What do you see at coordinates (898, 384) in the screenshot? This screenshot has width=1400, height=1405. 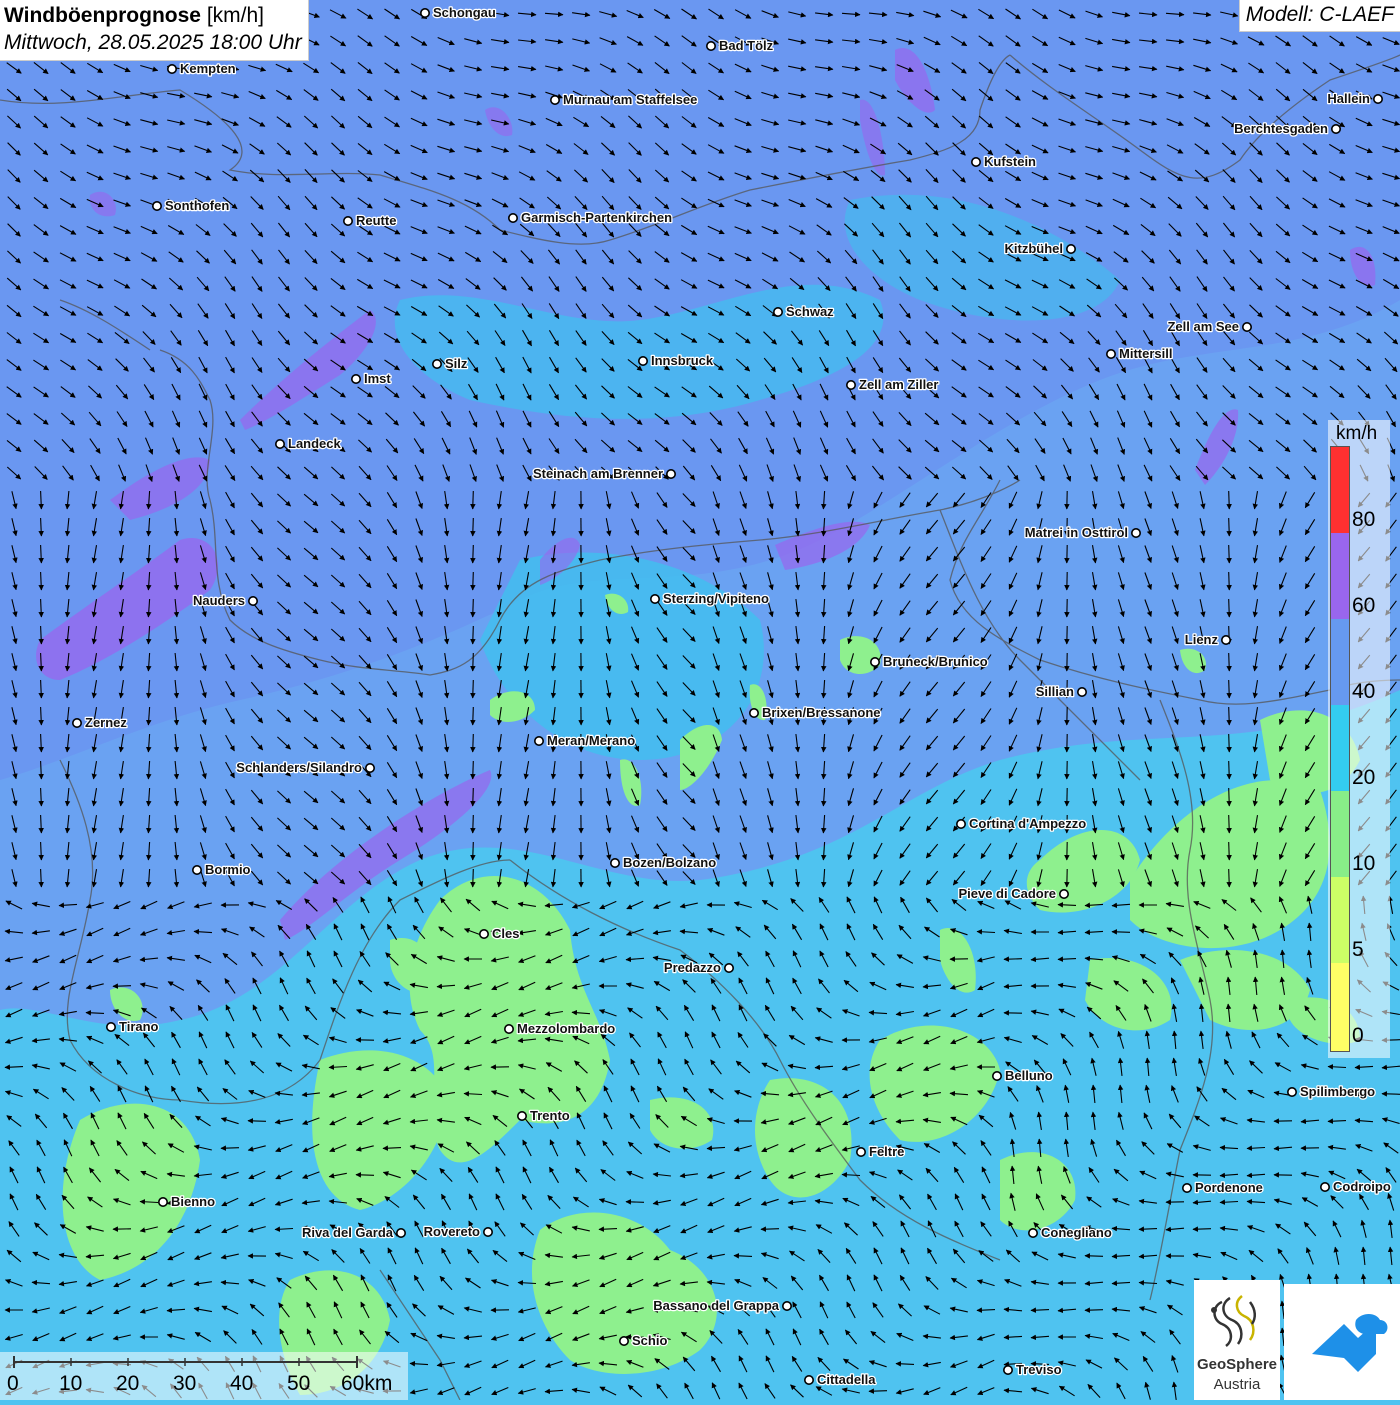 I see `place-label: Zell am Ziller` at bounding box center [898, 384].